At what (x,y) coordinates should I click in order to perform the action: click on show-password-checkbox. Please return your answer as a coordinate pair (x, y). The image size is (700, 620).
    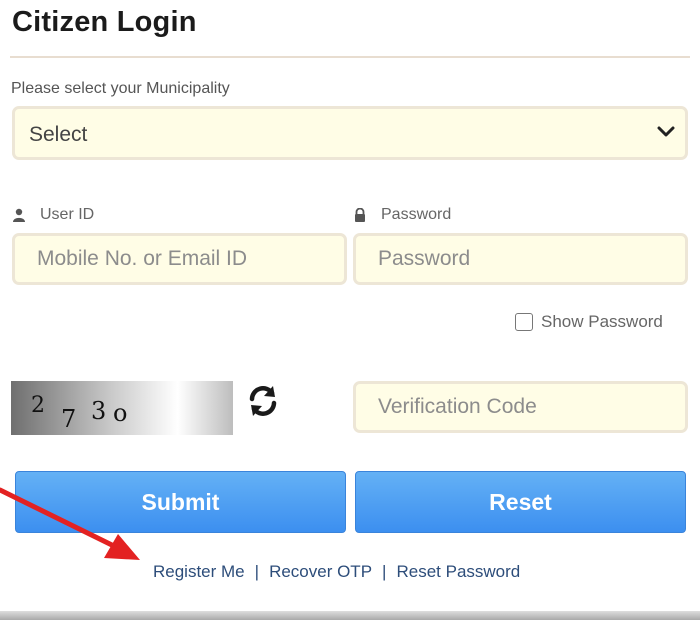
    Looking at the image, I should click on (524, 322).